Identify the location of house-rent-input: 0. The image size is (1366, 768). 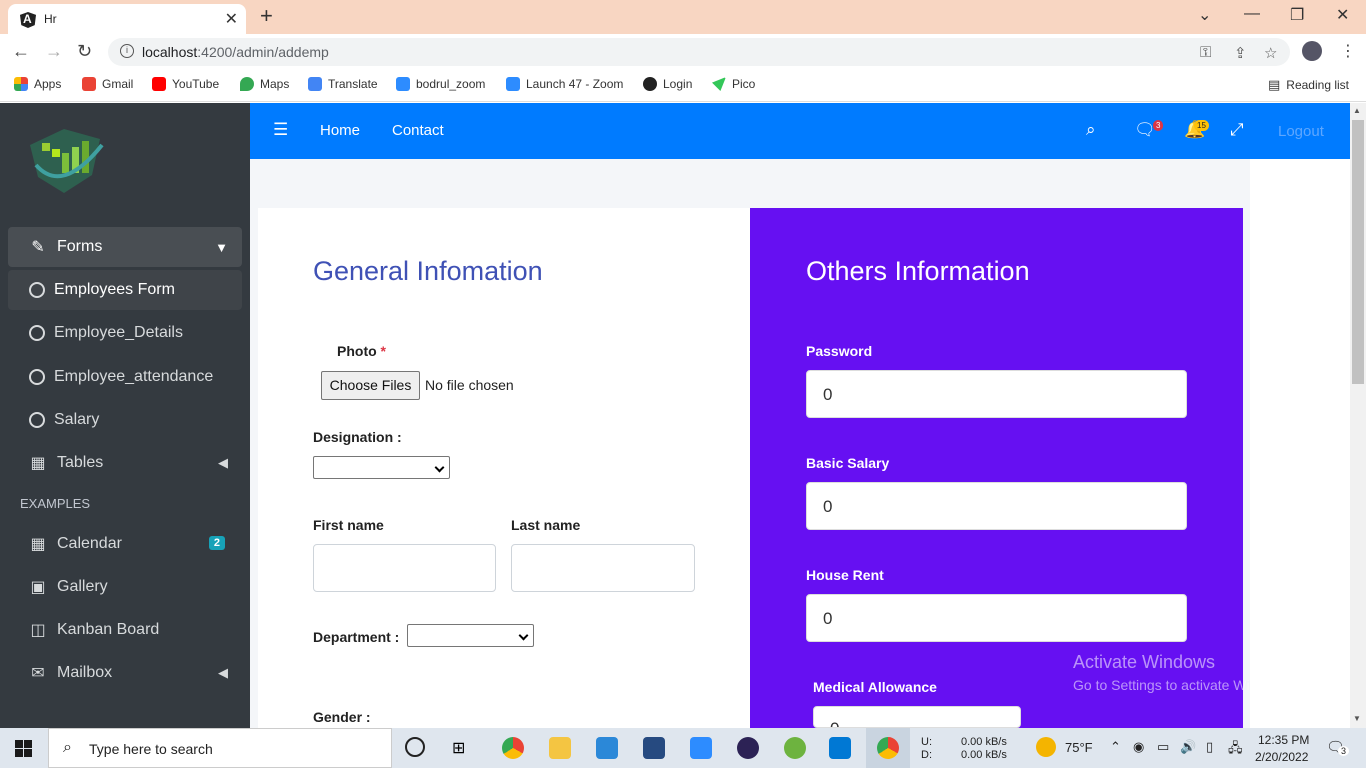
(996, 618).